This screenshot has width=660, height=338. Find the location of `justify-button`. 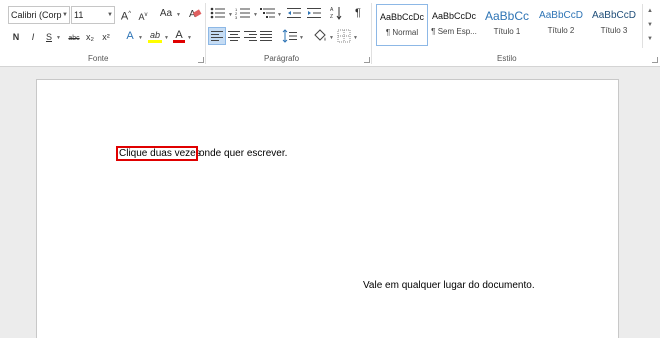

justify-button is located at coordinates (266, 36).